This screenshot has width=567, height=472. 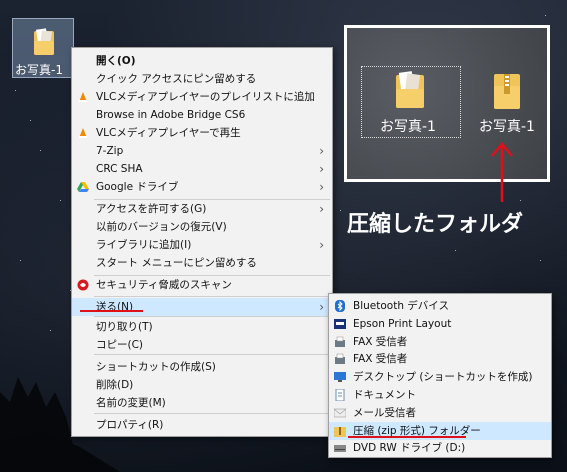 What do you see at coordinates (131, 403) in the screenshot?
I see `menu-item-label: 名前の変更(M)` at bounding box center [131, 403].